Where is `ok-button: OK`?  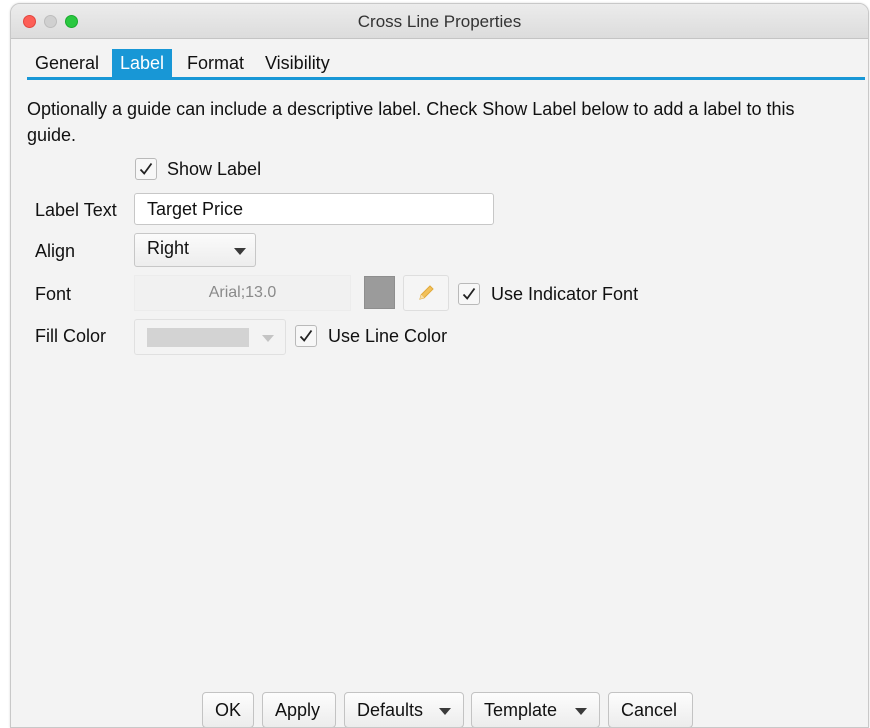 ok-button: OK is located at coordinates (228, 709).